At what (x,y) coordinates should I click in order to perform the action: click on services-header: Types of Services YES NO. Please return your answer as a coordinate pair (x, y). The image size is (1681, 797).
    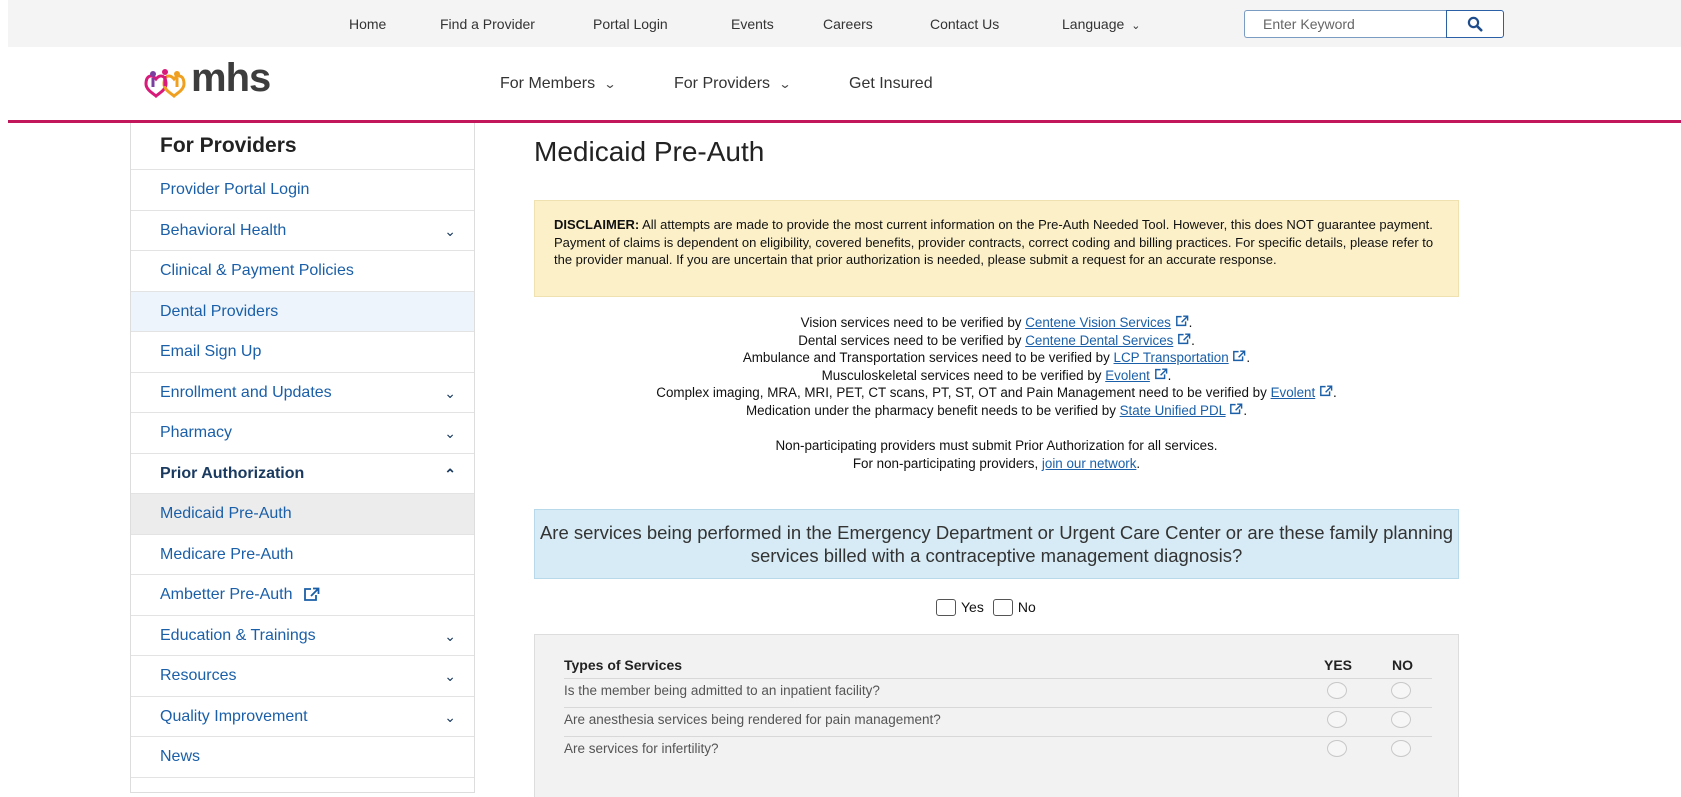
    Looking at the image, I should click on (998, 665).